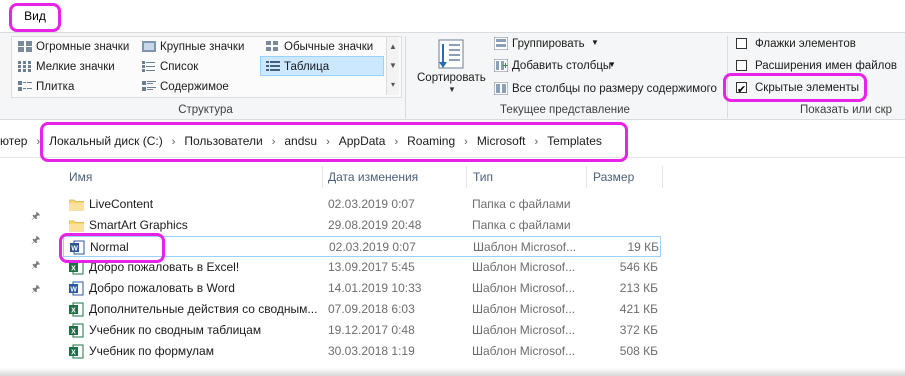 This screenshot has height=376, width=905. I want to click on sort-by-button: Сортировать ▼, so click(451, 67).